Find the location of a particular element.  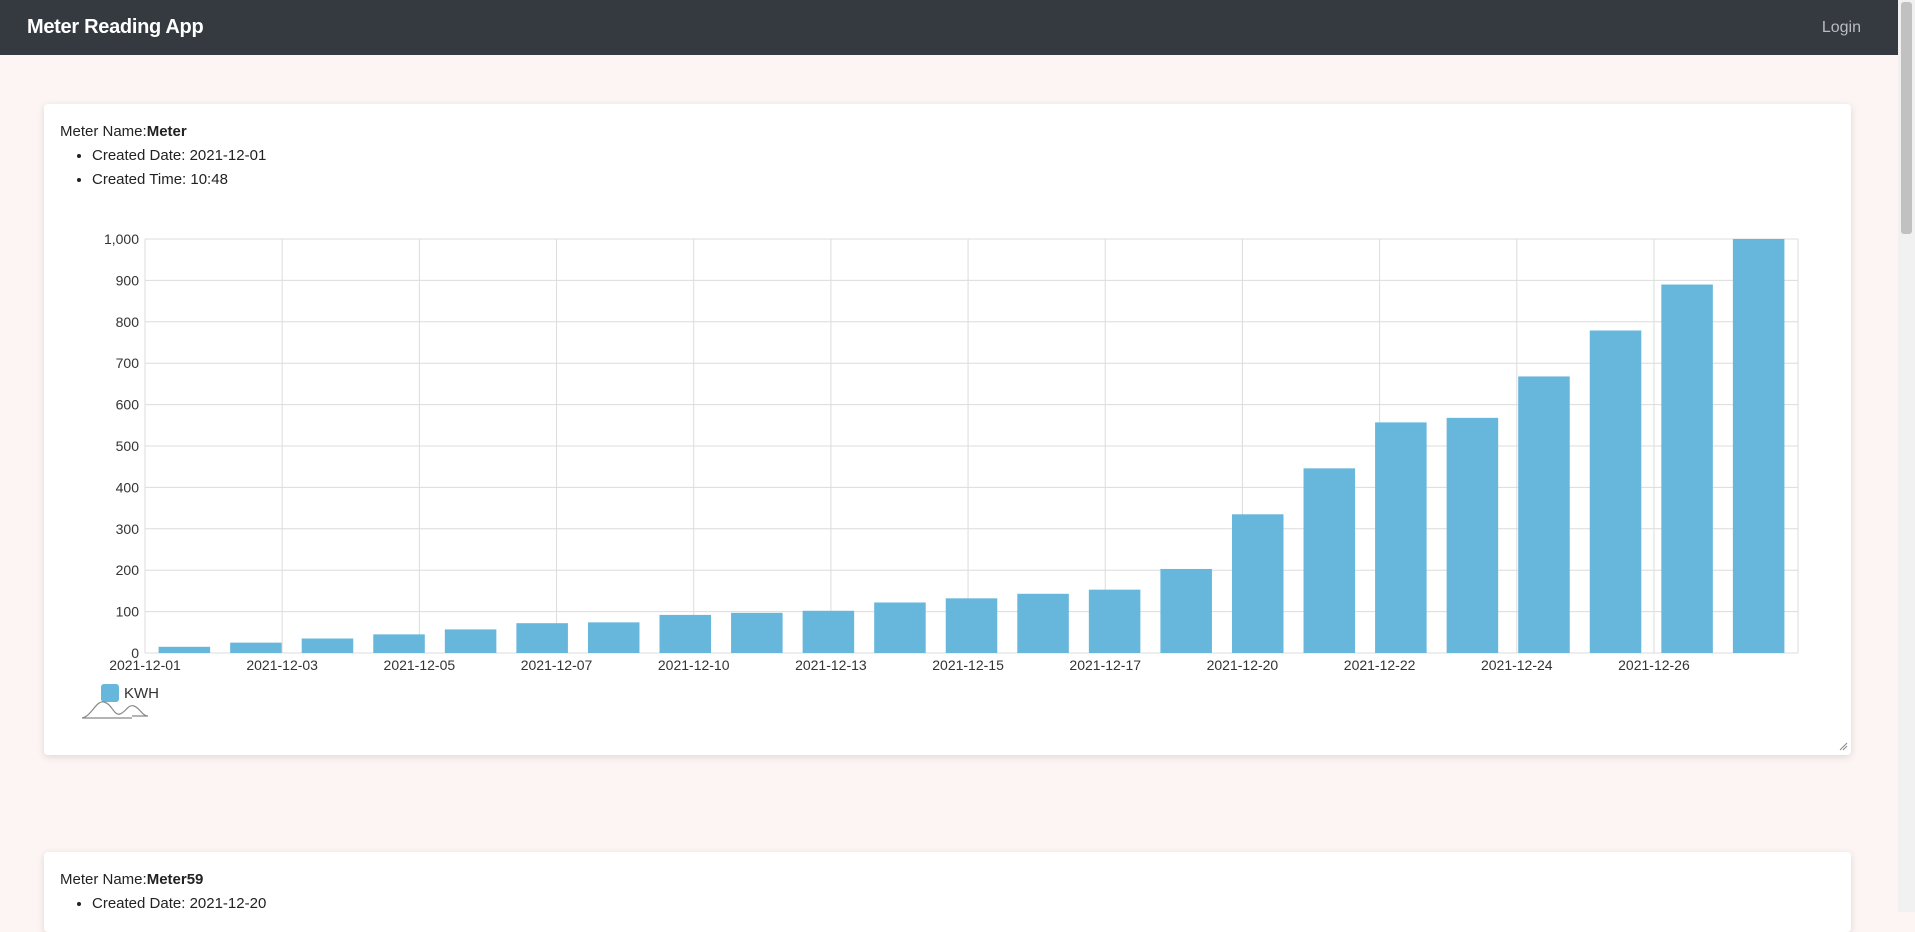

meter-info-list: Created Date: 2021-12-20 is located at coordinates (947, 904).